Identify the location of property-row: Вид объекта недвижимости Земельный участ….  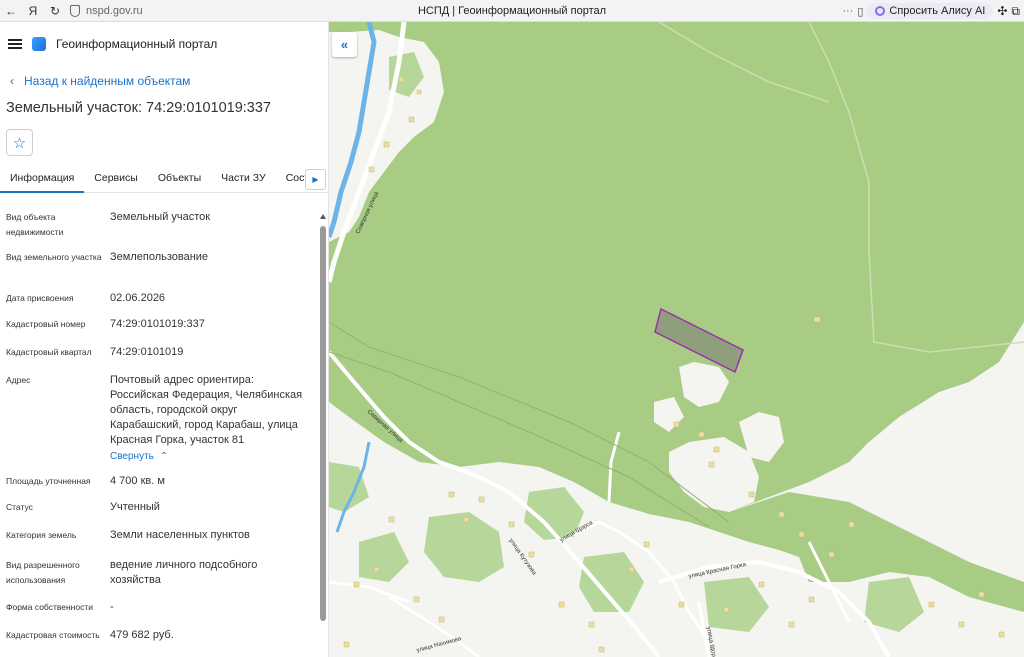
(161, 227).